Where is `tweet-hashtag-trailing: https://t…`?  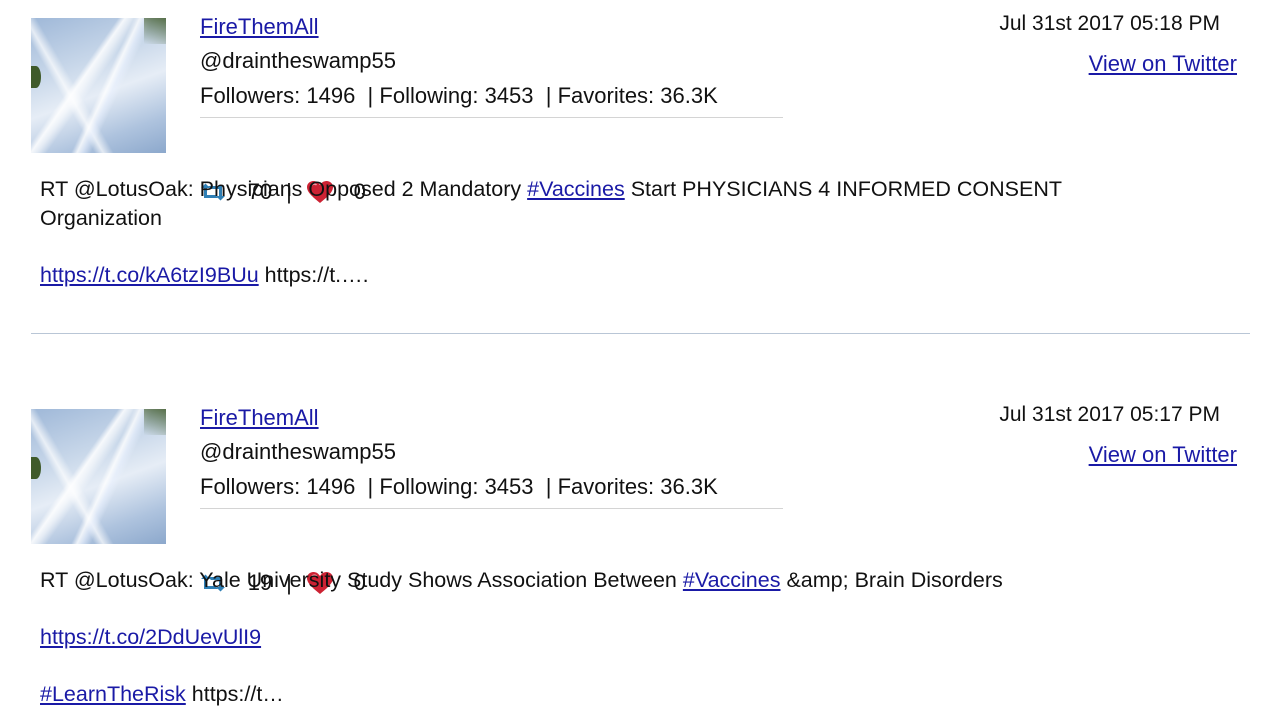 tweet-hashtag-trailing: https://t… is located at coordinates (237, 694).